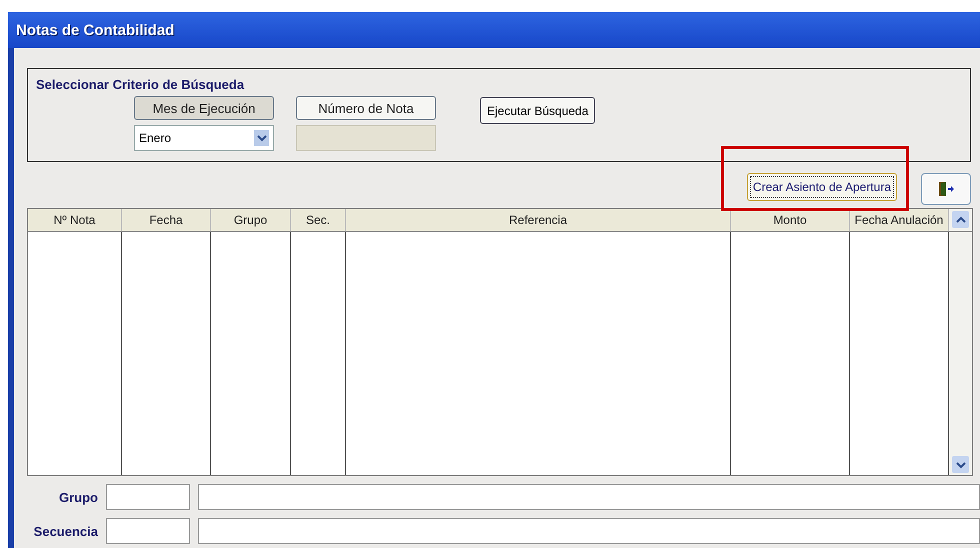 This screenshot has height=548, width=980. What do you see at coordinates (95, 30) in the screenshot?
I see `window-title: Notas de Contabilidad` at bounding box center [95, 30].